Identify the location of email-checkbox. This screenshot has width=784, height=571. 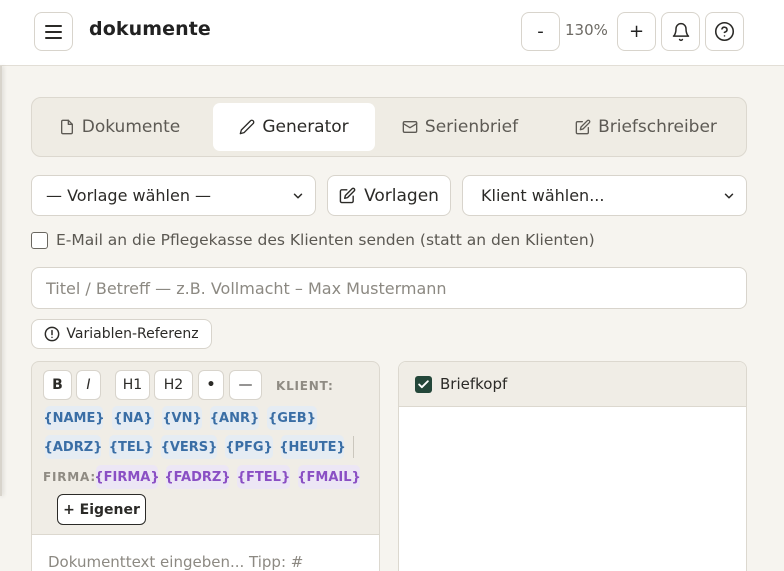
(39, 240).